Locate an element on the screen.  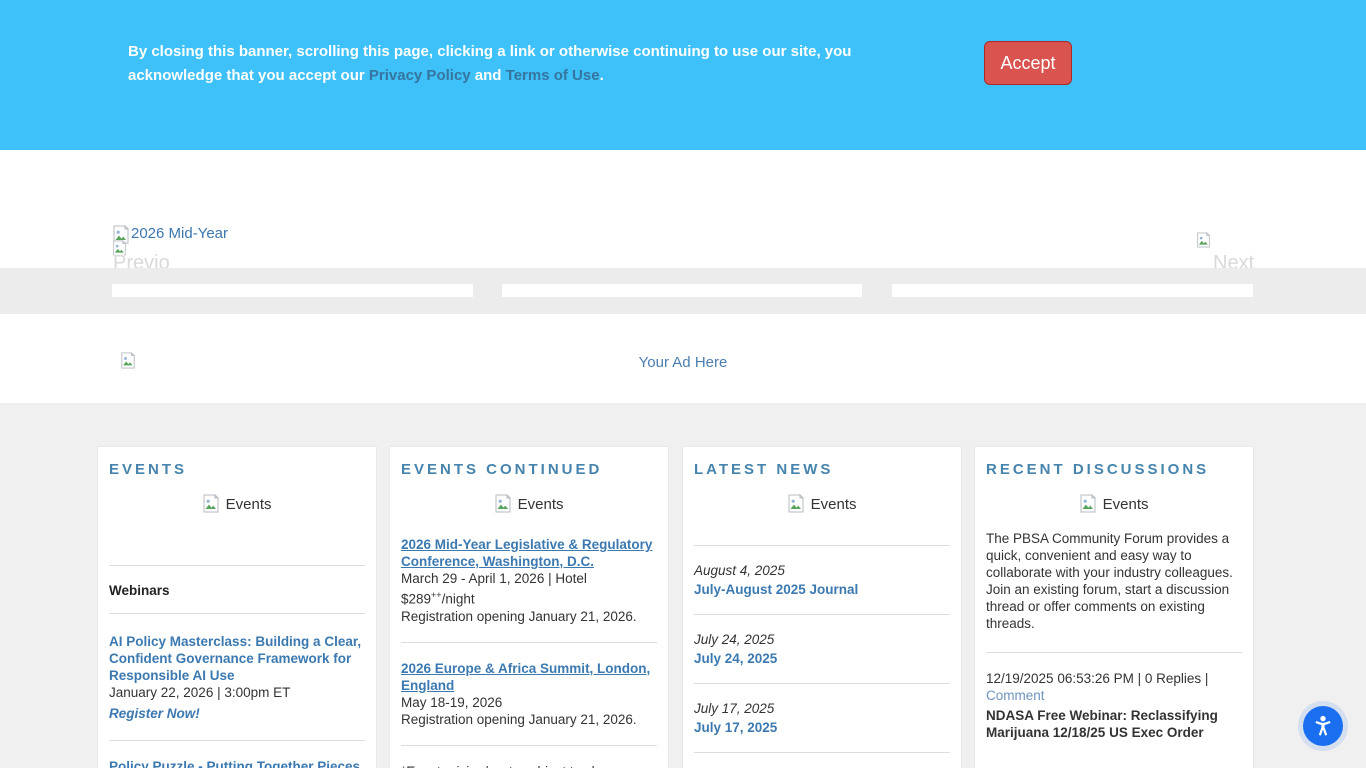
discussion-timestamp: 12/19/2025 06:53:26 PM | 0 Replies | is located at coordinates (1097, 678).